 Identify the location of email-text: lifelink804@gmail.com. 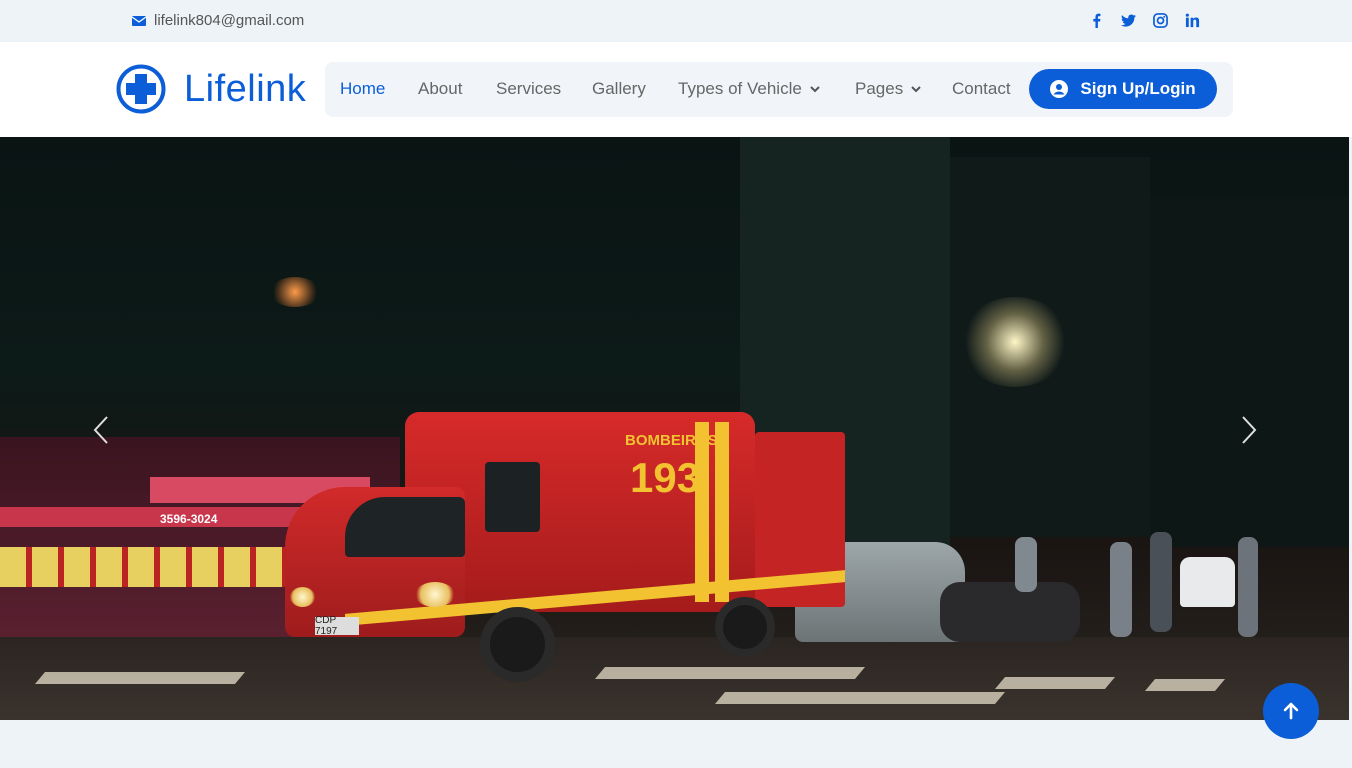
(229, 20).